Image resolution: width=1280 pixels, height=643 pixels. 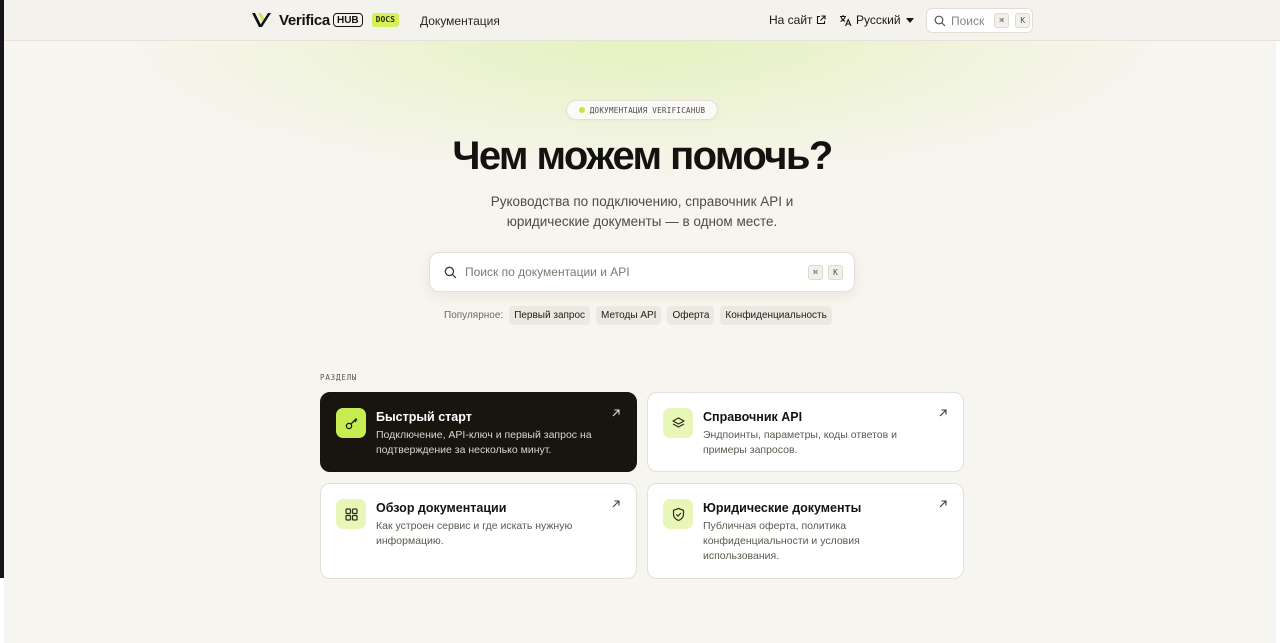 I want to click on key-icon, so click(x=351, y=423).